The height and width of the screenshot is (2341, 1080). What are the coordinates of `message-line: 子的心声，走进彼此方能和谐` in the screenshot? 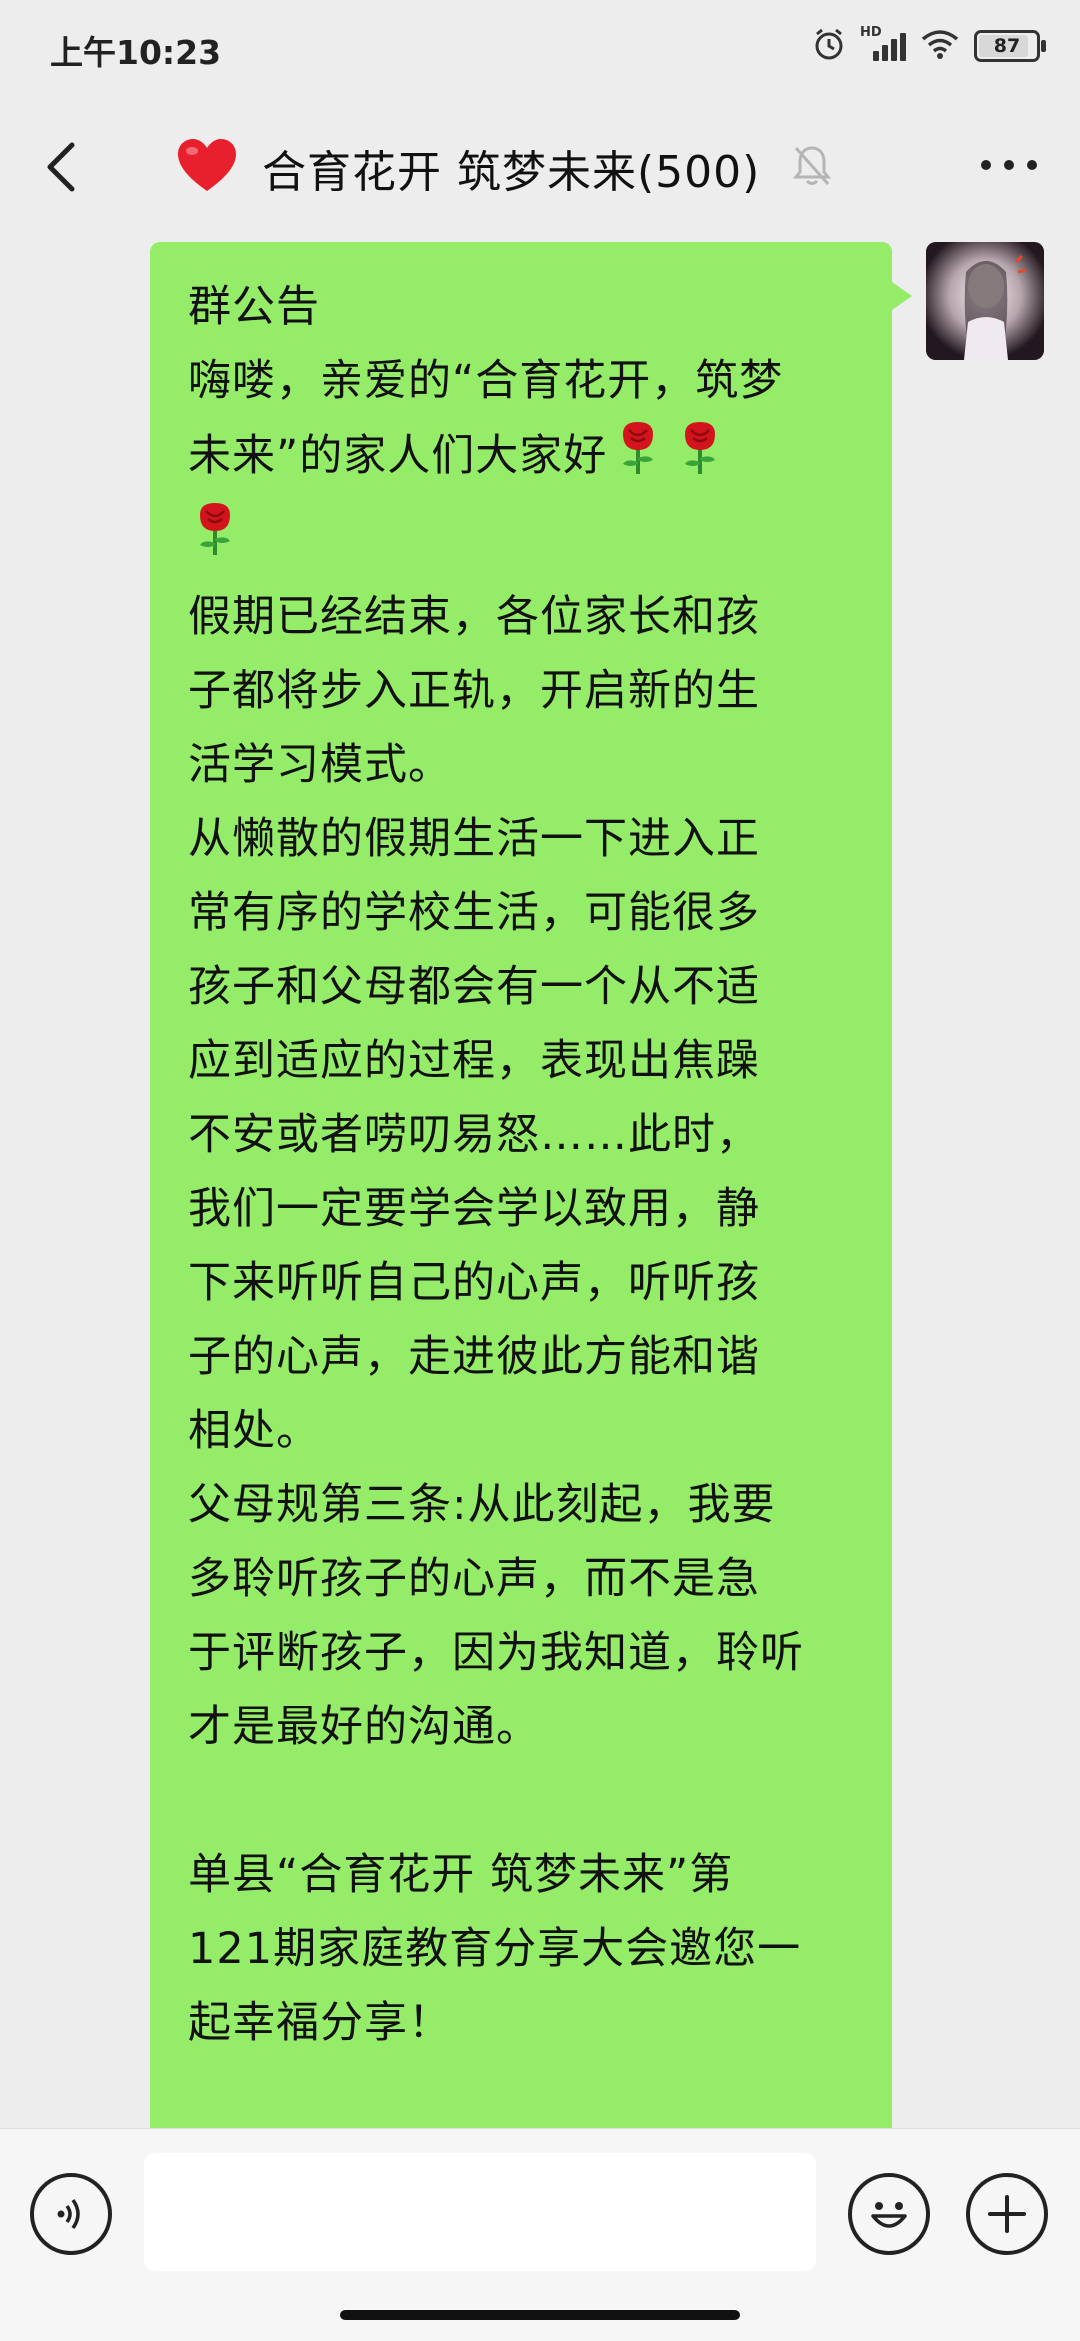 It's located at (474, 1357).